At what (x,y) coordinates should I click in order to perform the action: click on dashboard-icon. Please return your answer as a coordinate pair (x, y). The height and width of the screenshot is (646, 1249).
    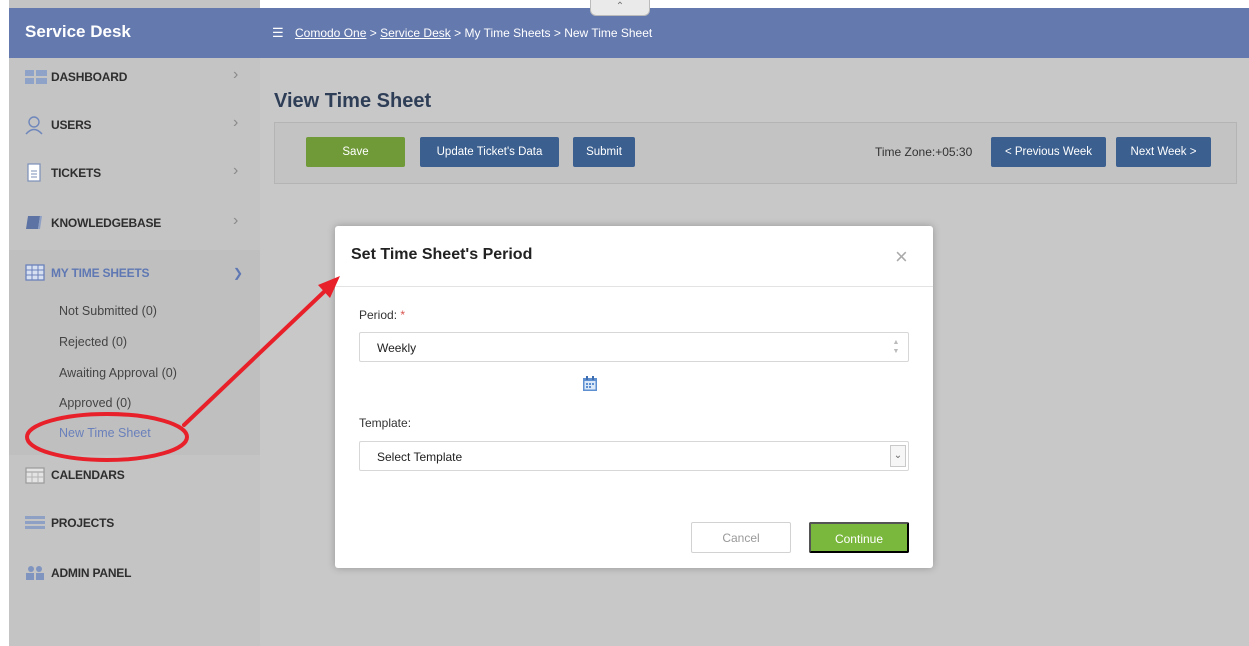
    Looking at the image, I should click on (36, 77).